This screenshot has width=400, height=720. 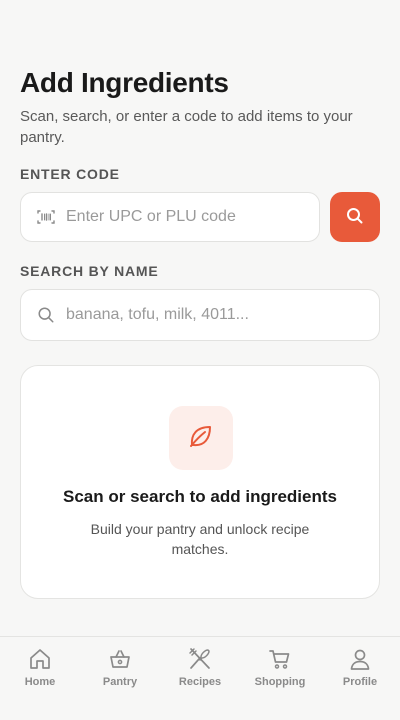 What do you see at coordinates (46, 217) in the screenshot?
I see `barcode-icon` at bounding box center [46, 217].